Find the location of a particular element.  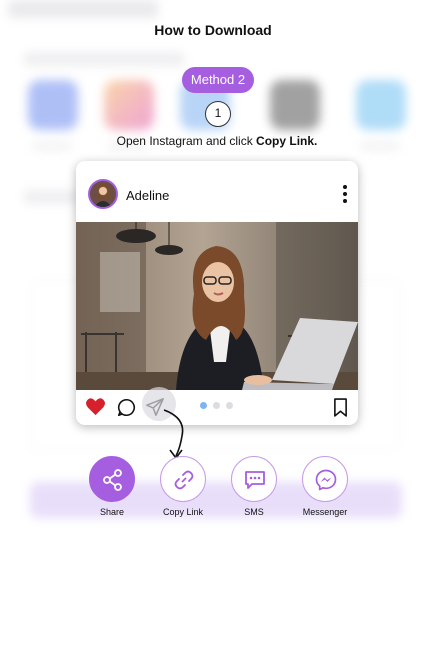

background-facebook-tile is located at coordinates (53, 105).